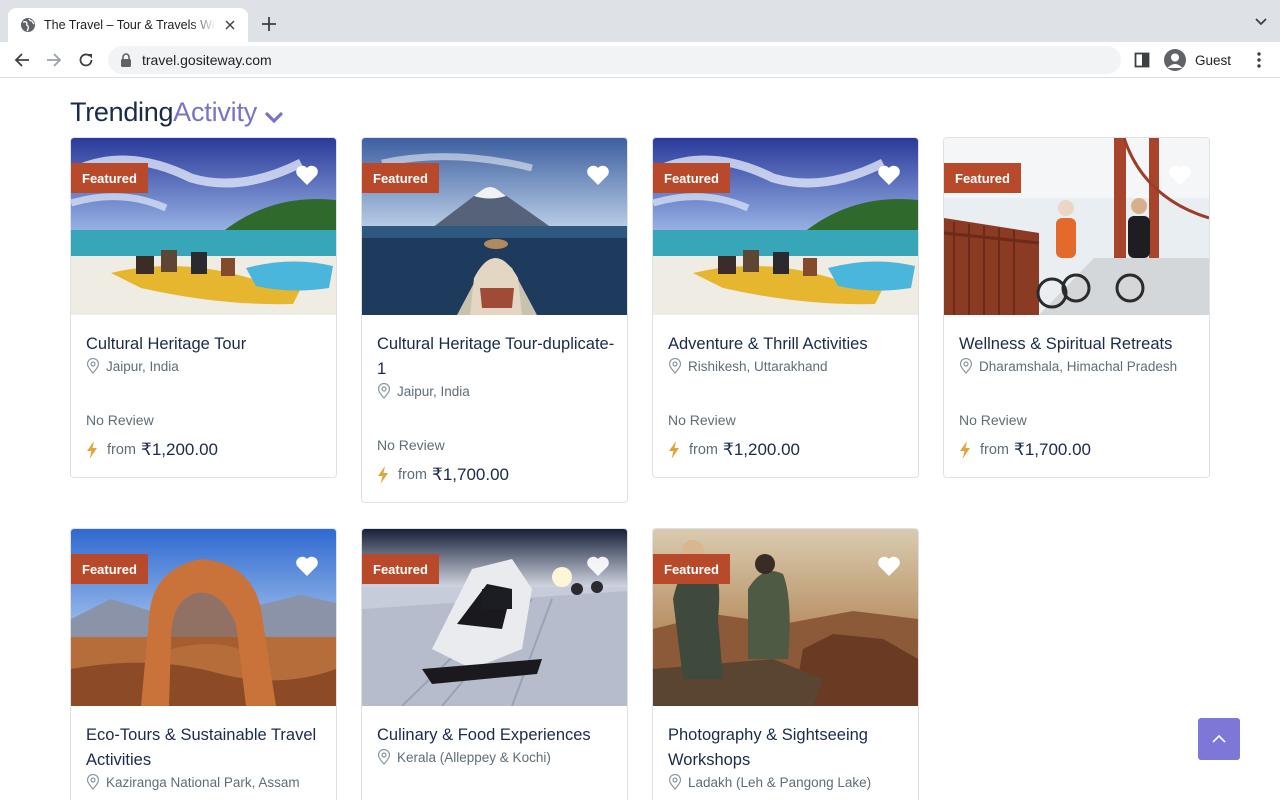  What do you see at coordinates (206, 344) in the screenshot?
I see `activity-title: Cultural Heritage Tour` at bounding box center [206, 344].